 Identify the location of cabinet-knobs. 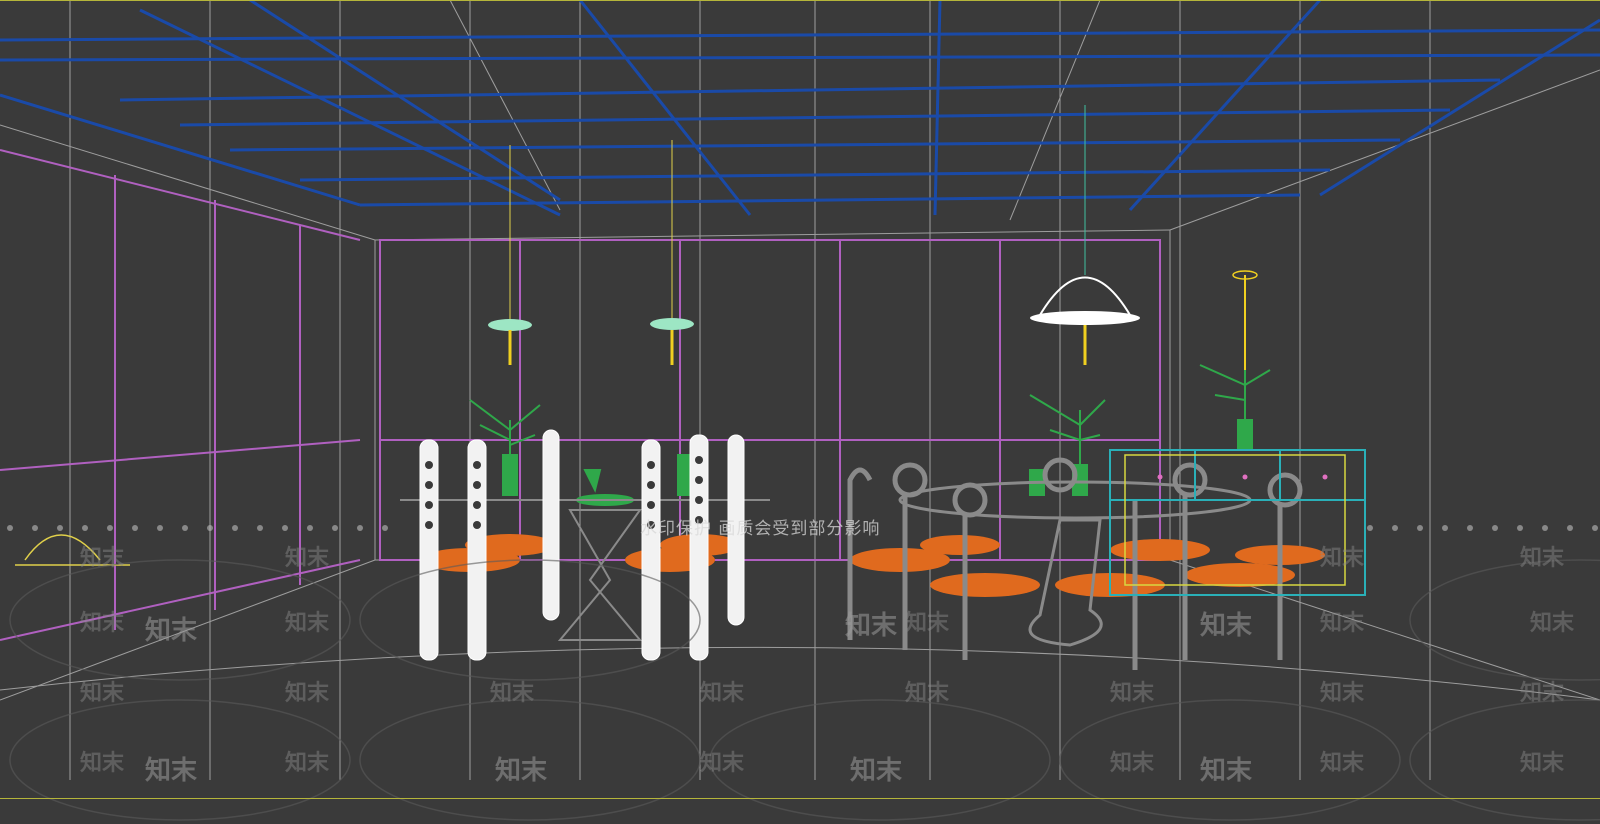
(1242, 477).